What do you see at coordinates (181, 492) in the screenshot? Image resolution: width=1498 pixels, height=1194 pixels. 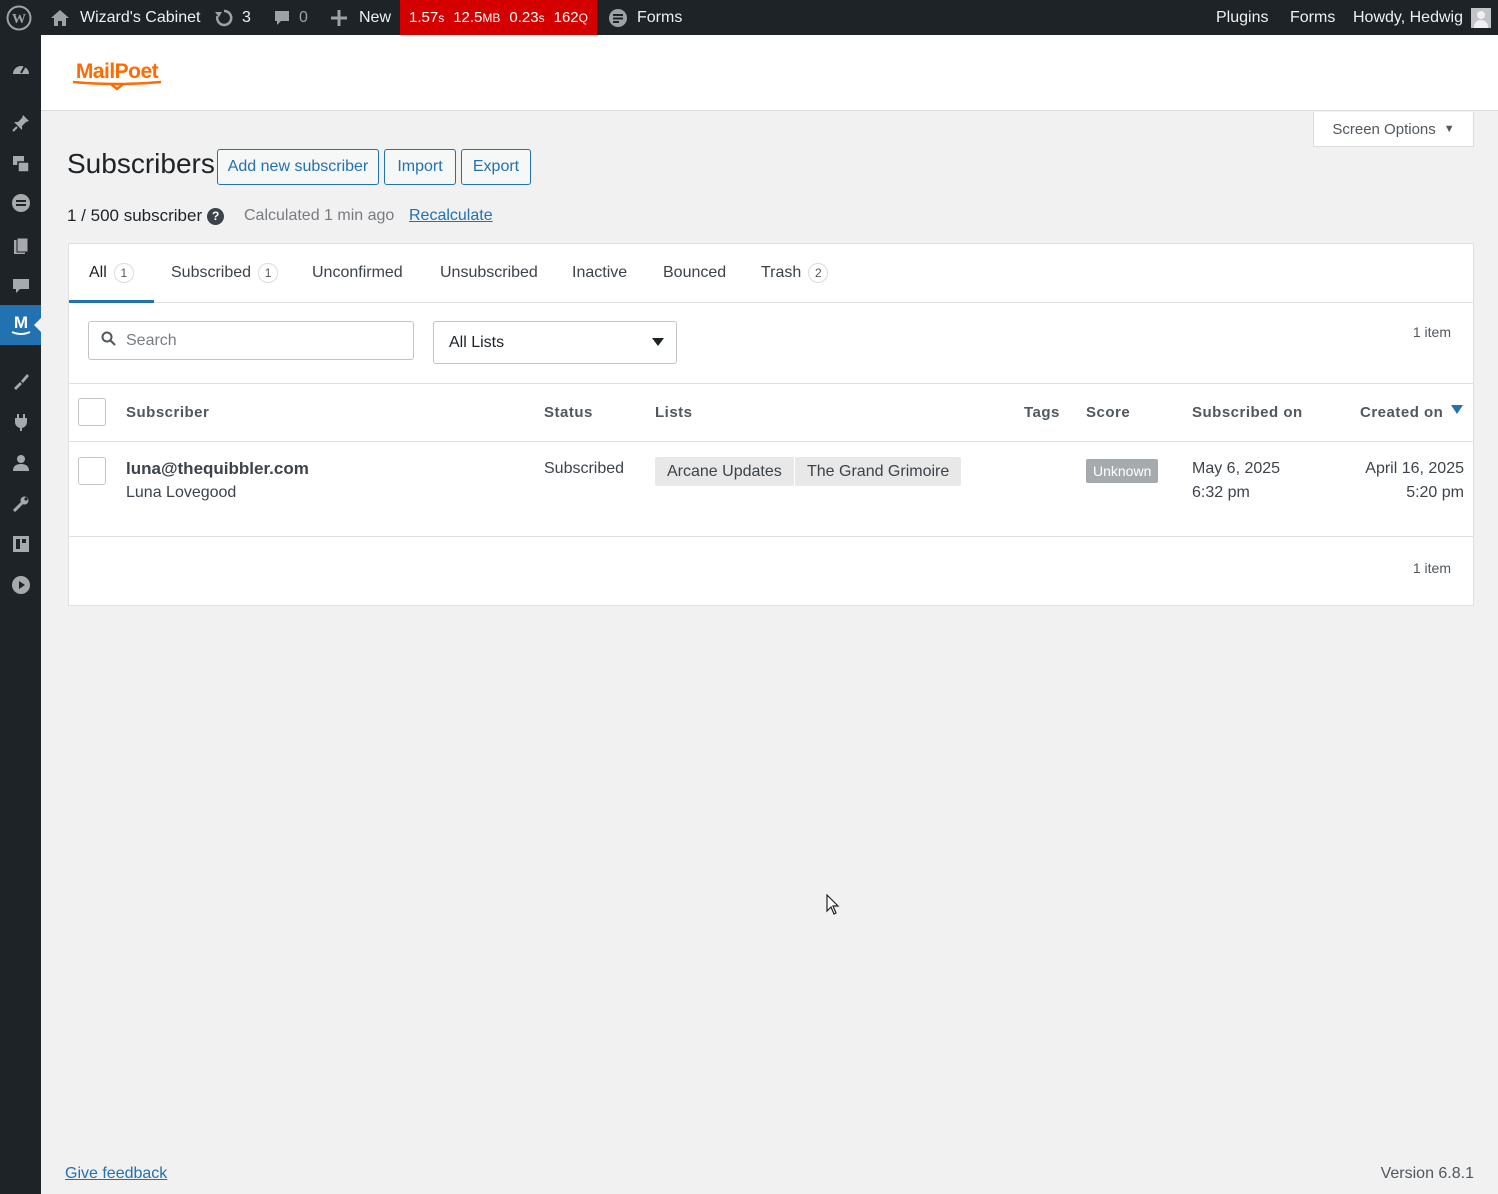 I see `subscriber-name: Luna Lovegood` at bounding box center [181, 492].